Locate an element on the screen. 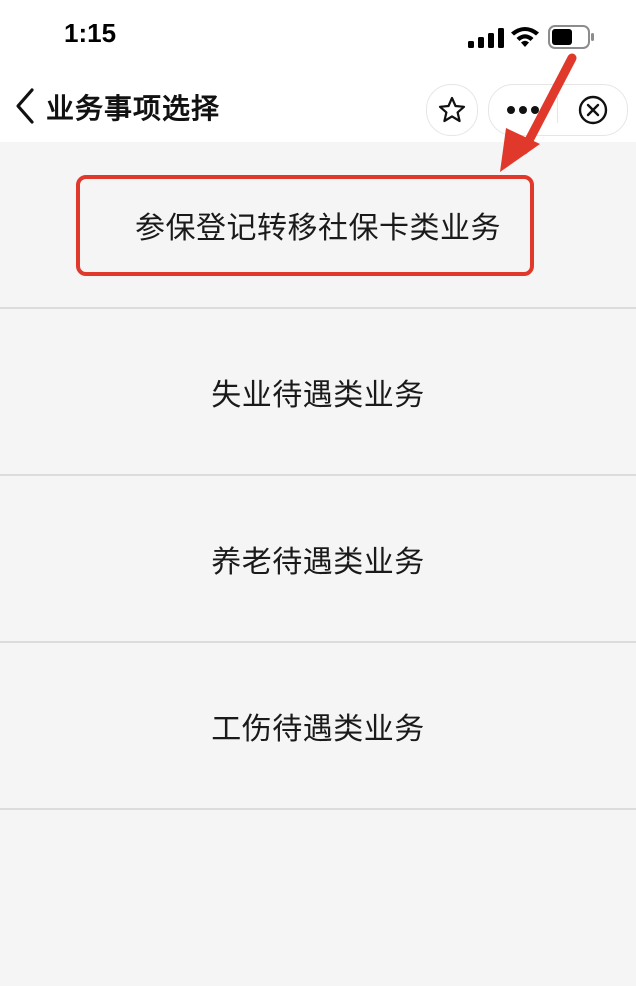 Image resolution: width=636 pixels, height=986 pixels. status-bar: 1:15 is located at coordinates (318, 35).